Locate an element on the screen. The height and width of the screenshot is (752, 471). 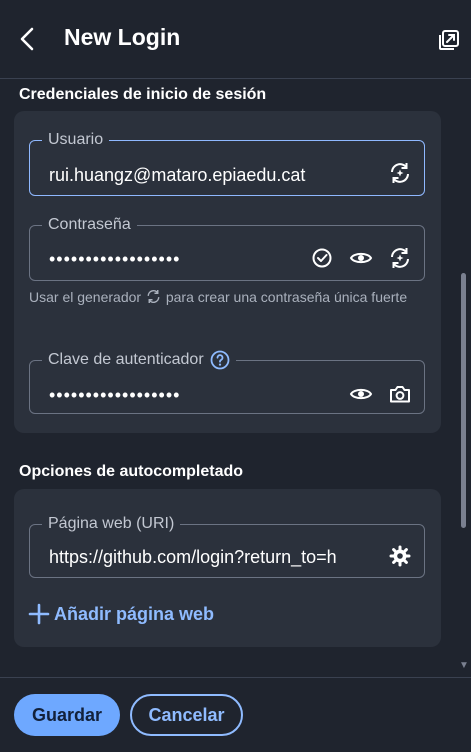
toggle-totp-visibility-button is located at coordinates (361, 394).